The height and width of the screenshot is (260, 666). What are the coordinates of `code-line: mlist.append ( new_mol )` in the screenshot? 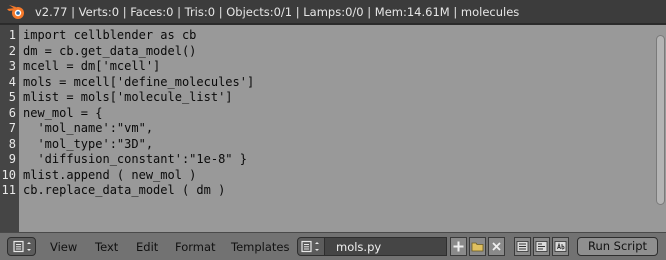 It's located at (109, 176).